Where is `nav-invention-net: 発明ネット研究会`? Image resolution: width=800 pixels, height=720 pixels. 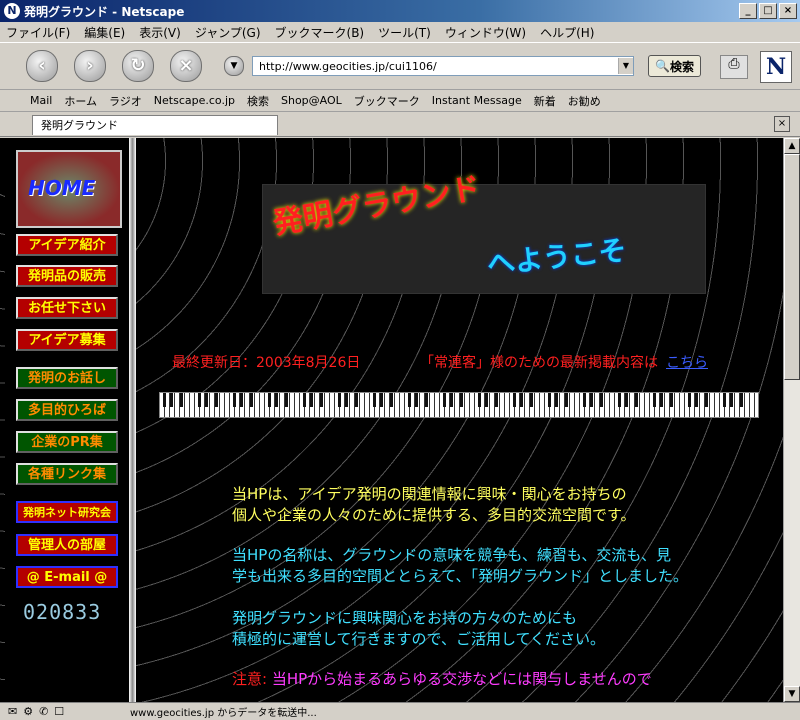 nav-invention-net: 発明ネット研究会 is located at coordinates (67, 512).